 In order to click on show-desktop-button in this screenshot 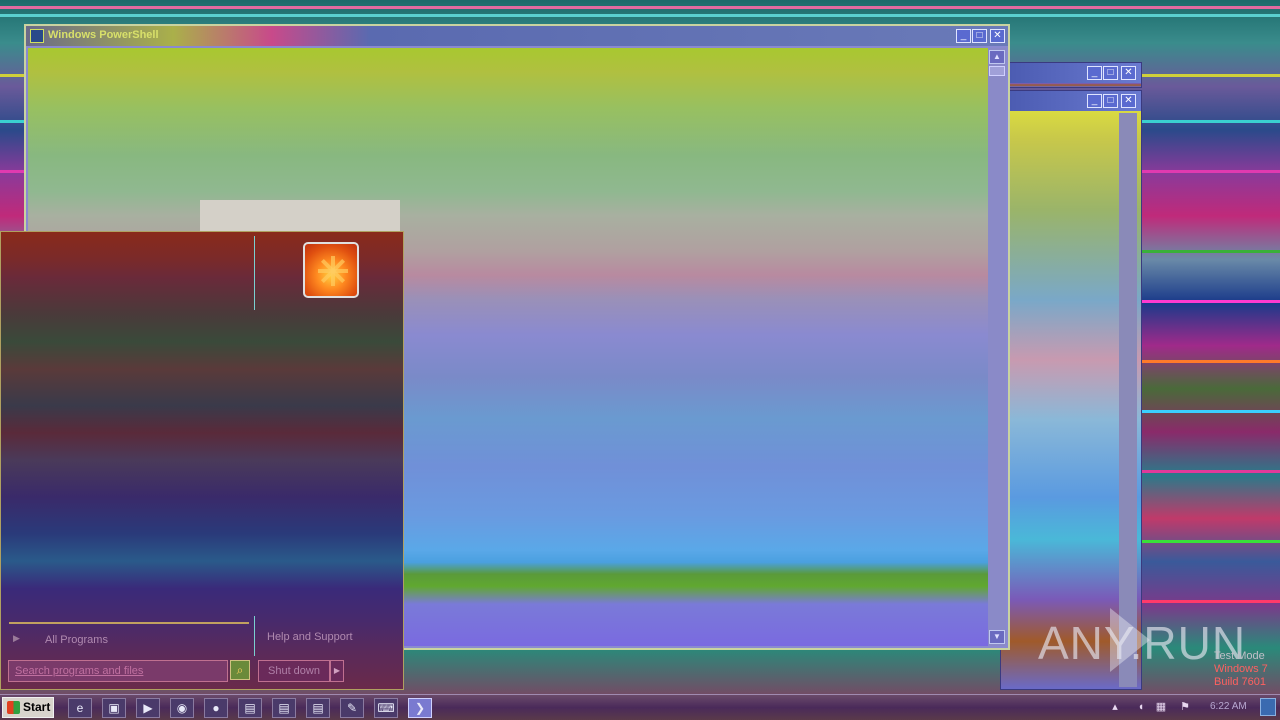, I will do `click(1268, 707)`.